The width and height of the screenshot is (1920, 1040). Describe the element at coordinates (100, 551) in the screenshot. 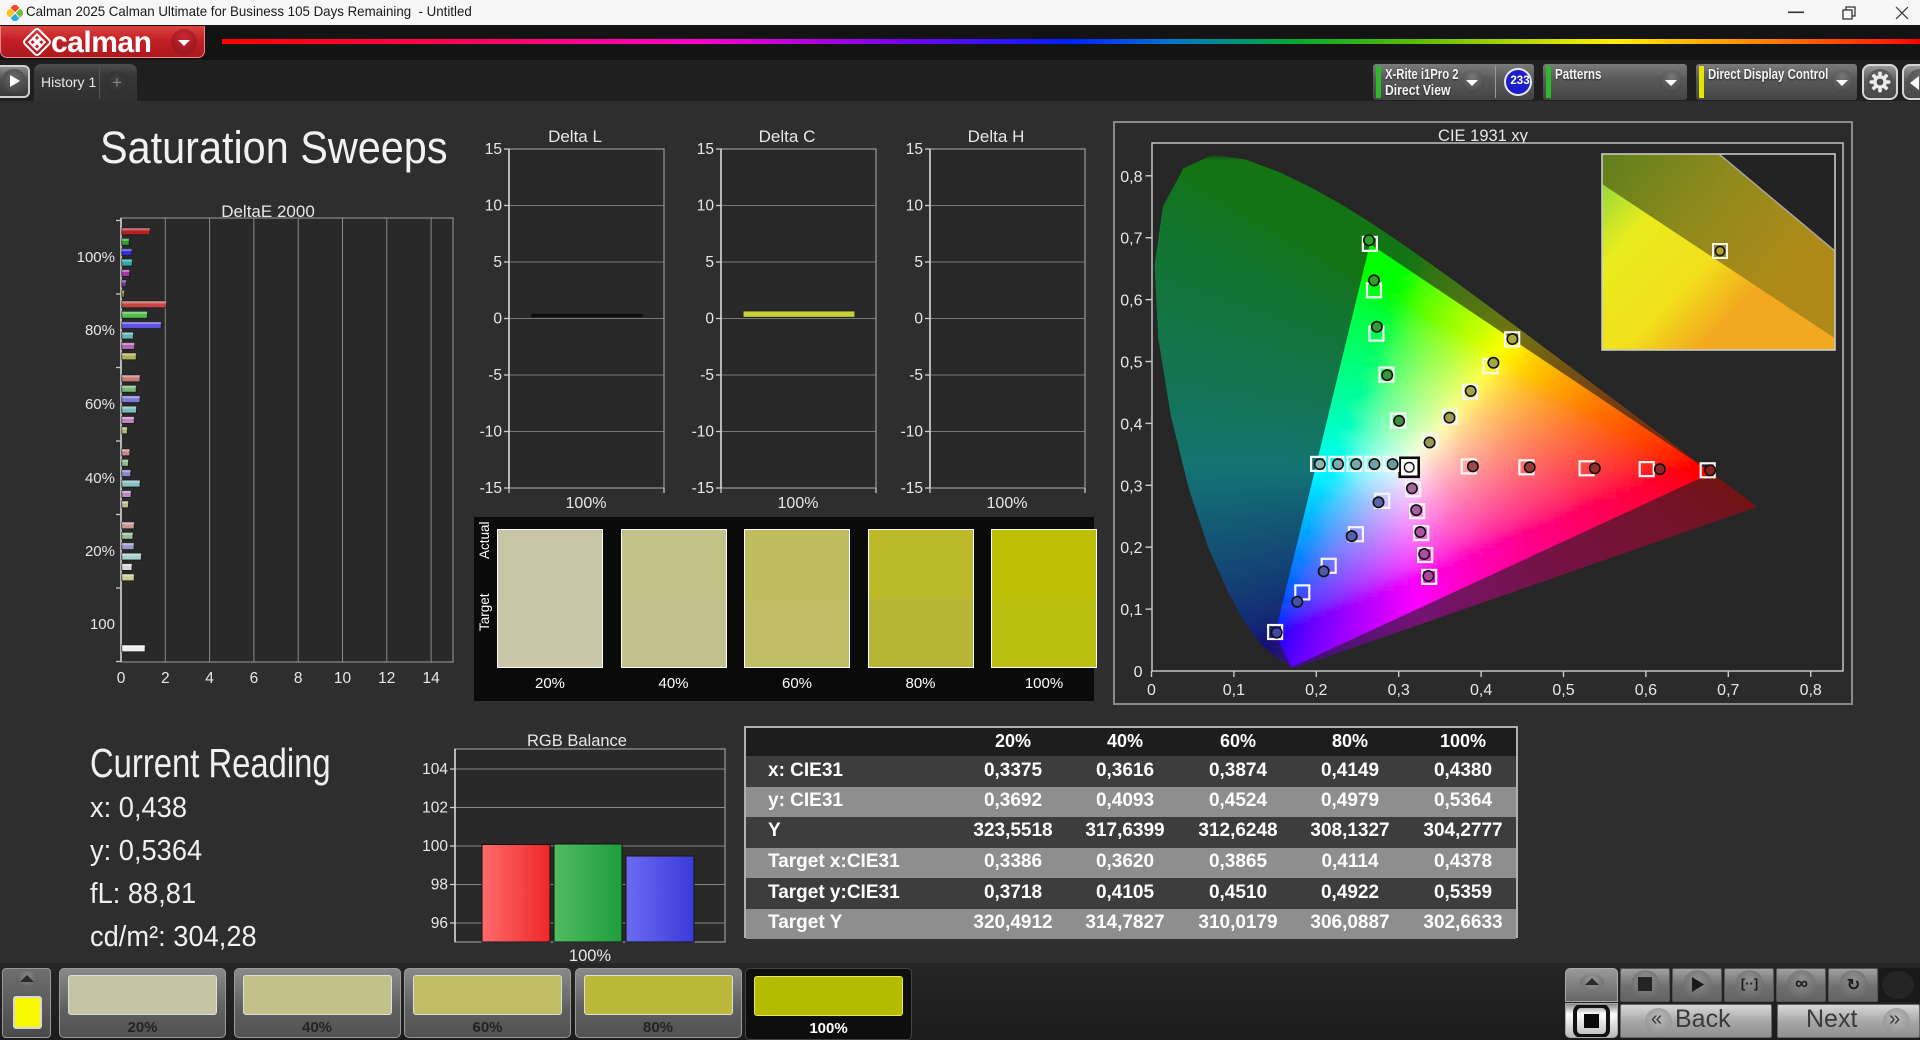

I see `svg-text: 20%` at that location.